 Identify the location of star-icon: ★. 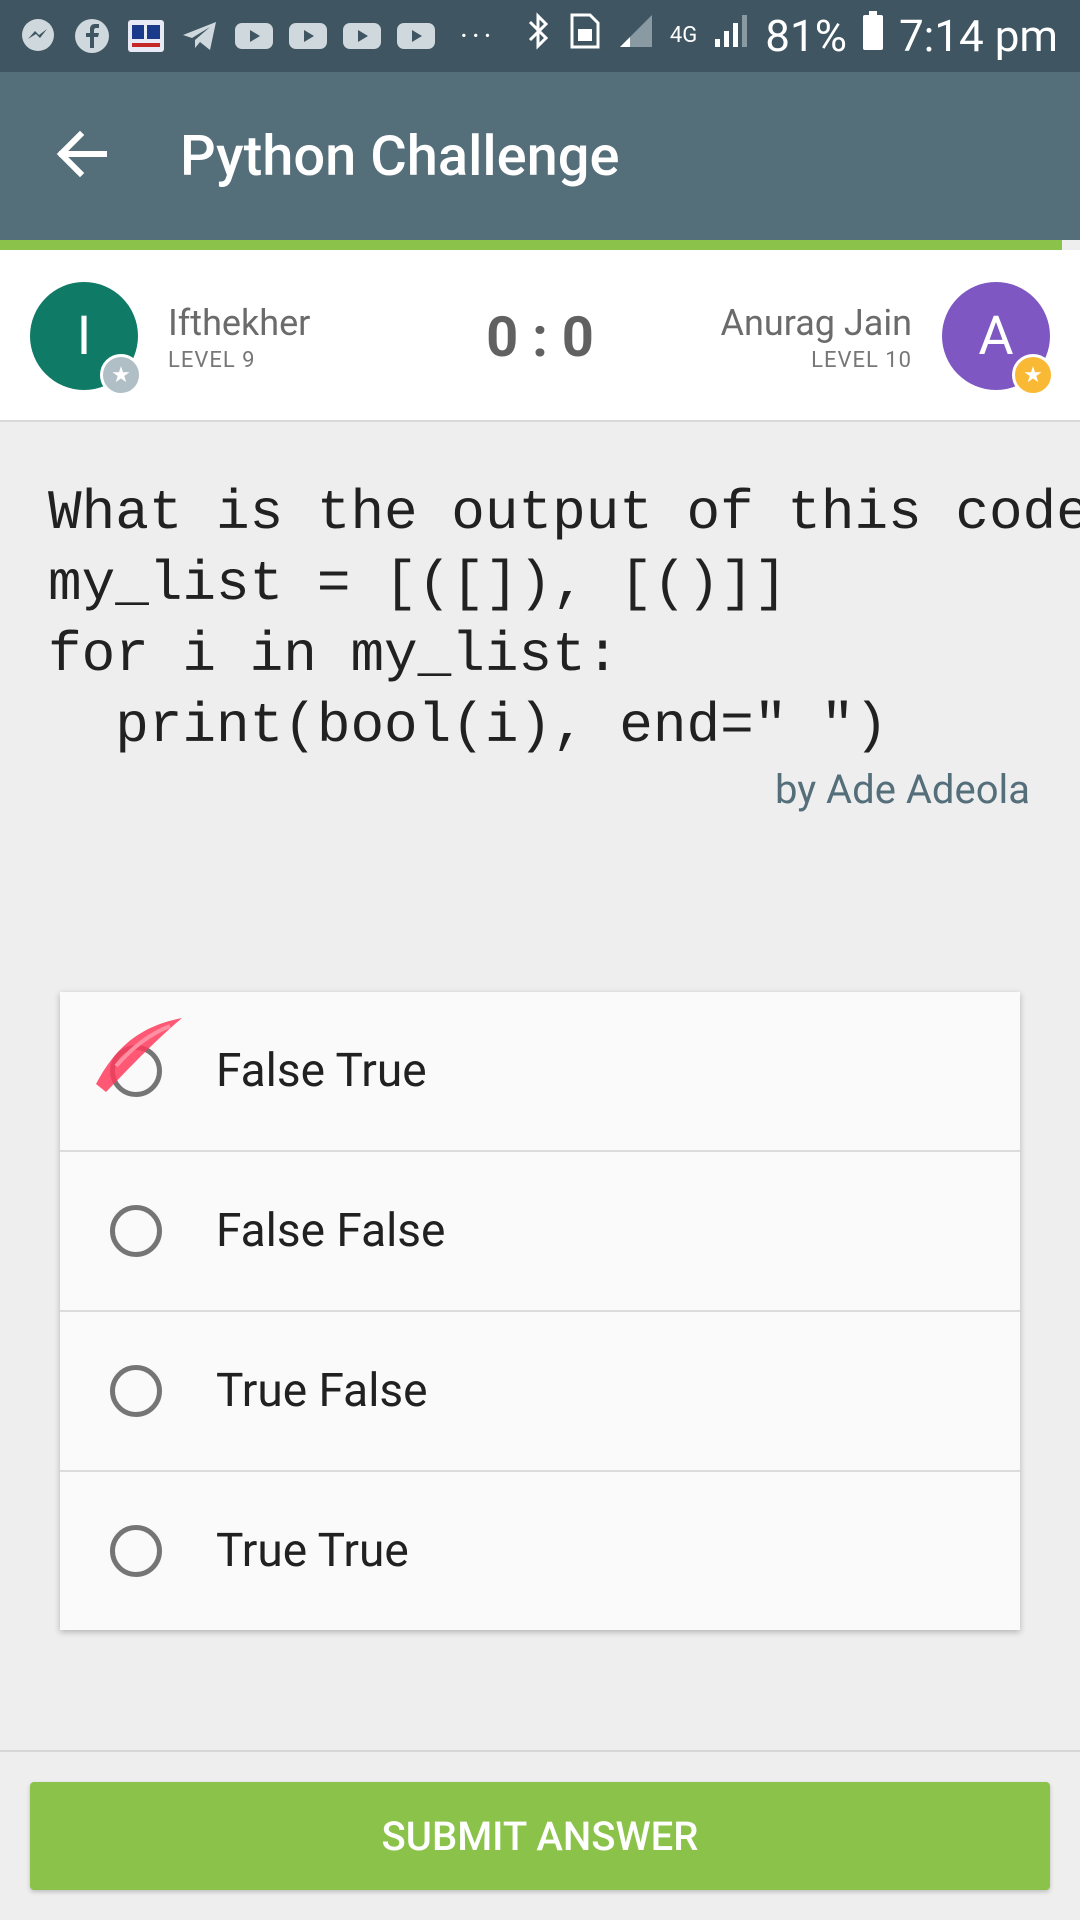
(1033, 375).